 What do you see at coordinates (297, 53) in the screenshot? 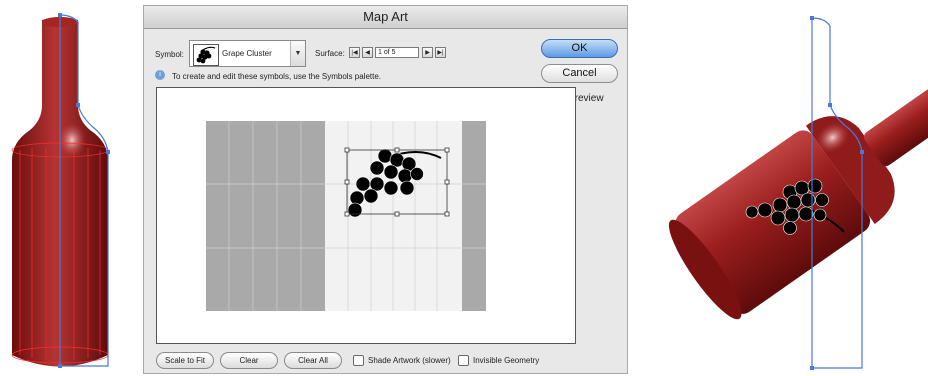
I see `dropdown-arrow-icon: ▼` at bounding box center [297, 53].